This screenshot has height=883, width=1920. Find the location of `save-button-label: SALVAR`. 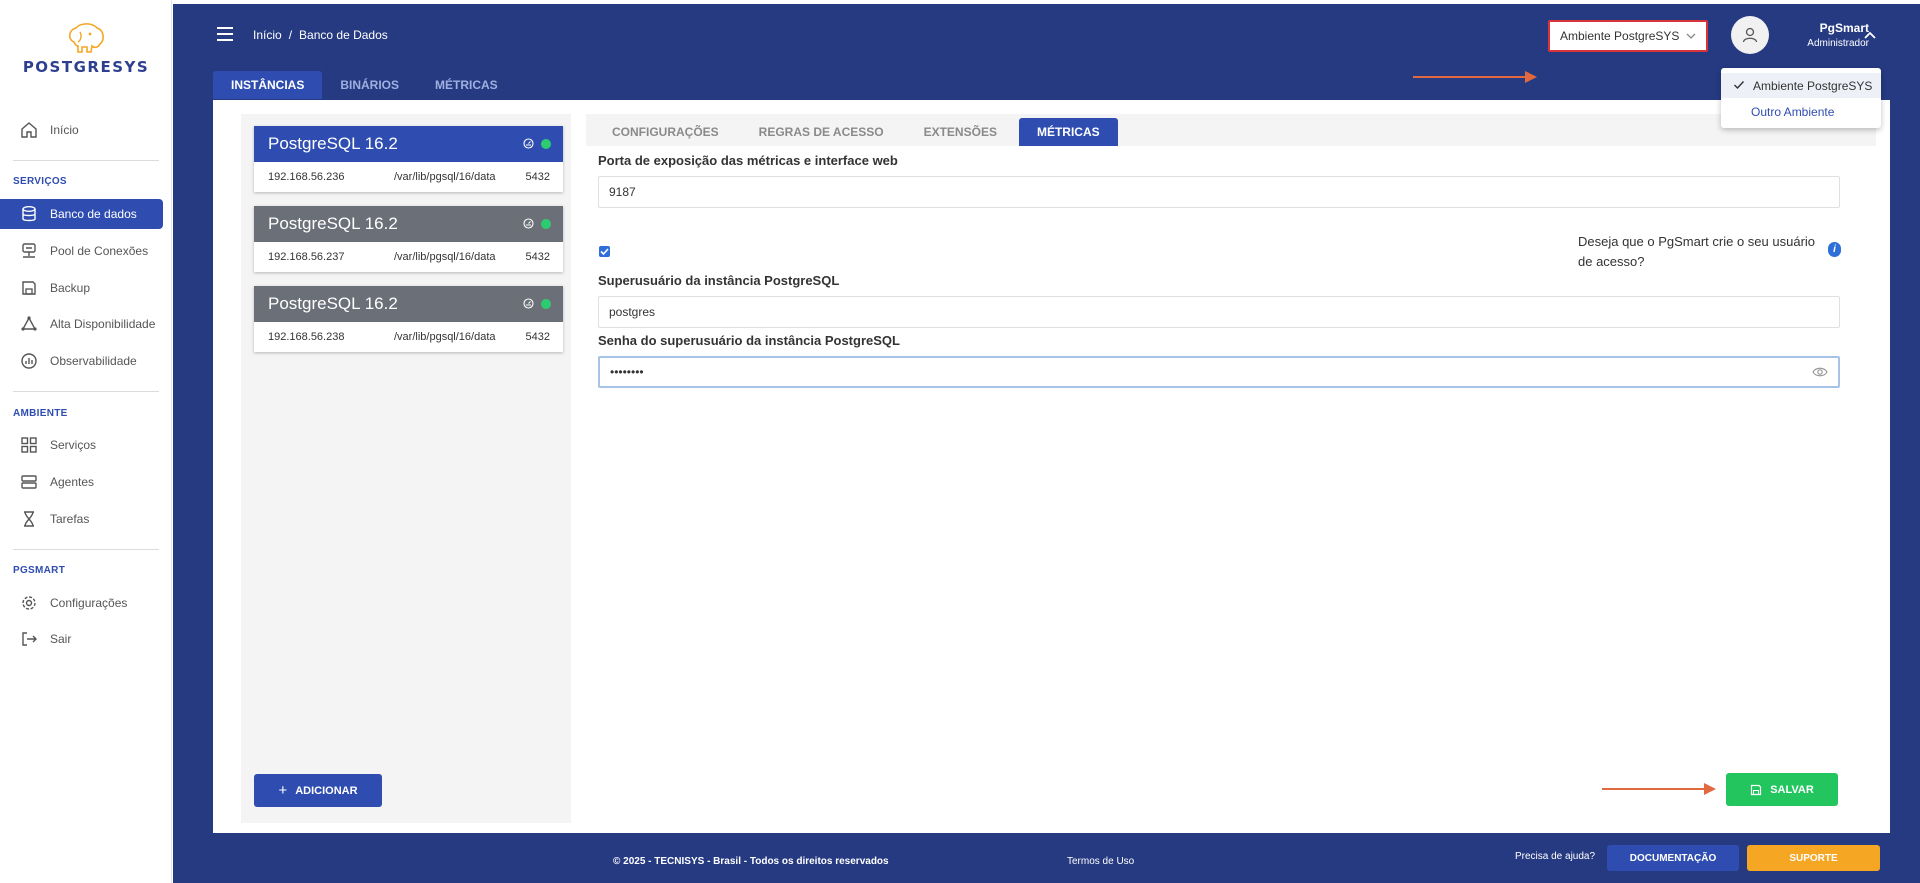

save-button-label: SALVAR is located at coordinates (1792, 789).